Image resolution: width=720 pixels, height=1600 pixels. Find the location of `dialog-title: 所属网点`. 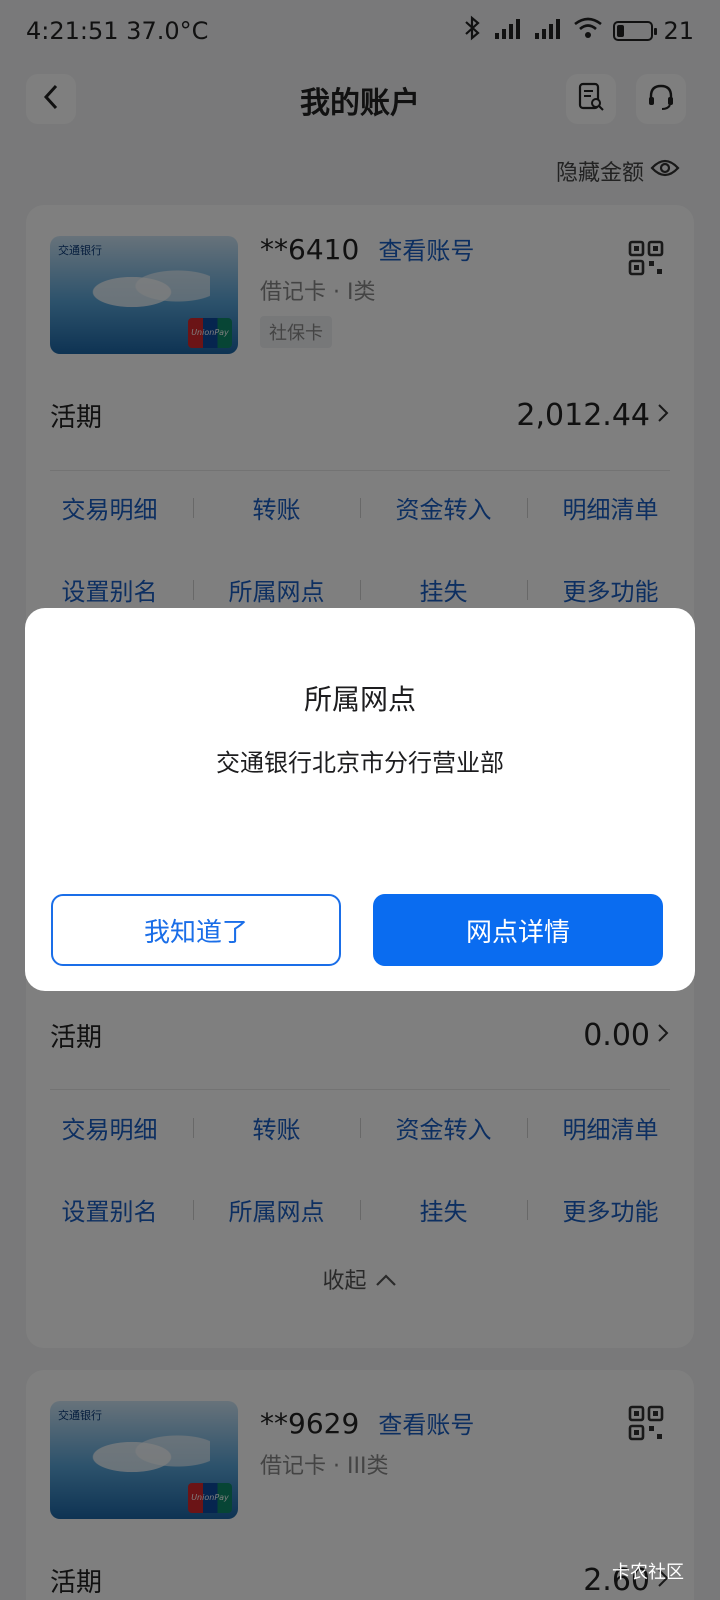

dialog-title: 所属网点 is located at coordinates (359, 699).